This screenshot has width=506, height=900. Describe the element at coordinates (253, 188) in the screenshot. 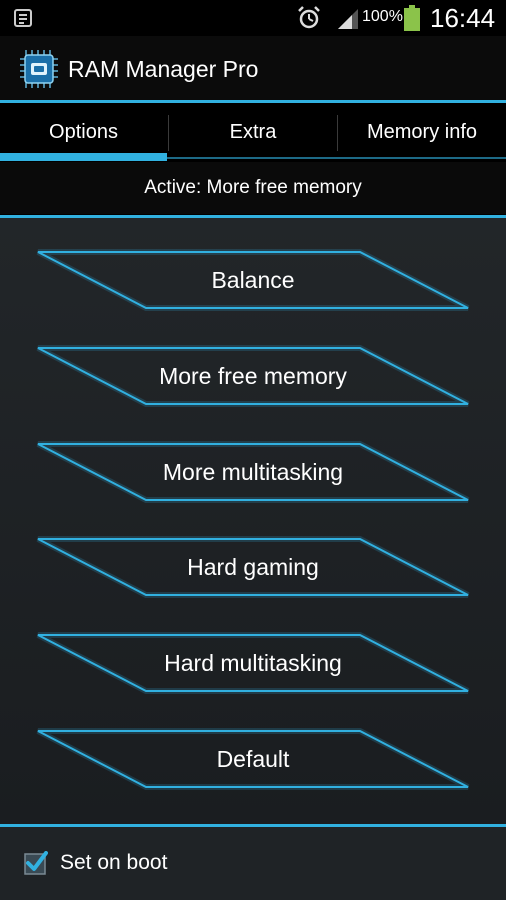

I see `active-profile-text: Active: More free memory` at that location.